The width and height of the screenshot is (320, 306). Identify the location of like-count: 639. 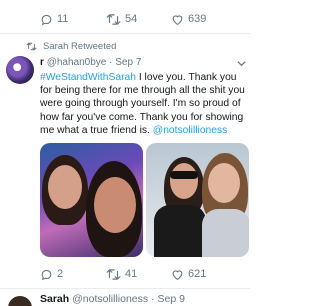
(197, 19).